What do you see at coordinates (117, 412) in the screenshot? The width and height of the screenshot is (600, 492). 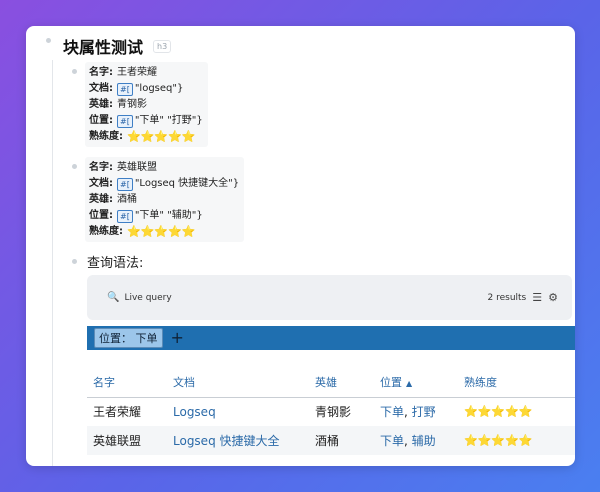 I see `cell-name: 王者荣耀` at bounding box center [117, 412].